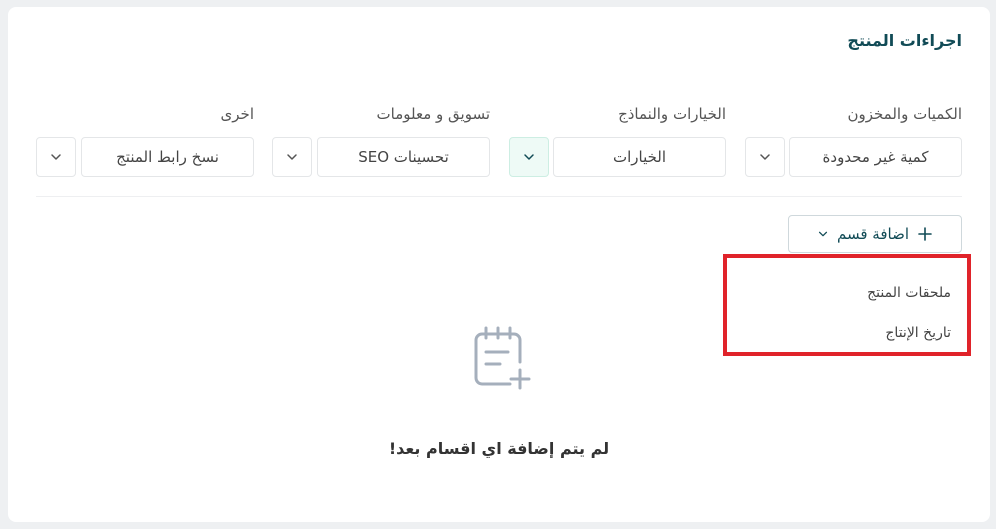  I want to click on other-select-value: نسخ رابط المنتج, so click(167, 157).